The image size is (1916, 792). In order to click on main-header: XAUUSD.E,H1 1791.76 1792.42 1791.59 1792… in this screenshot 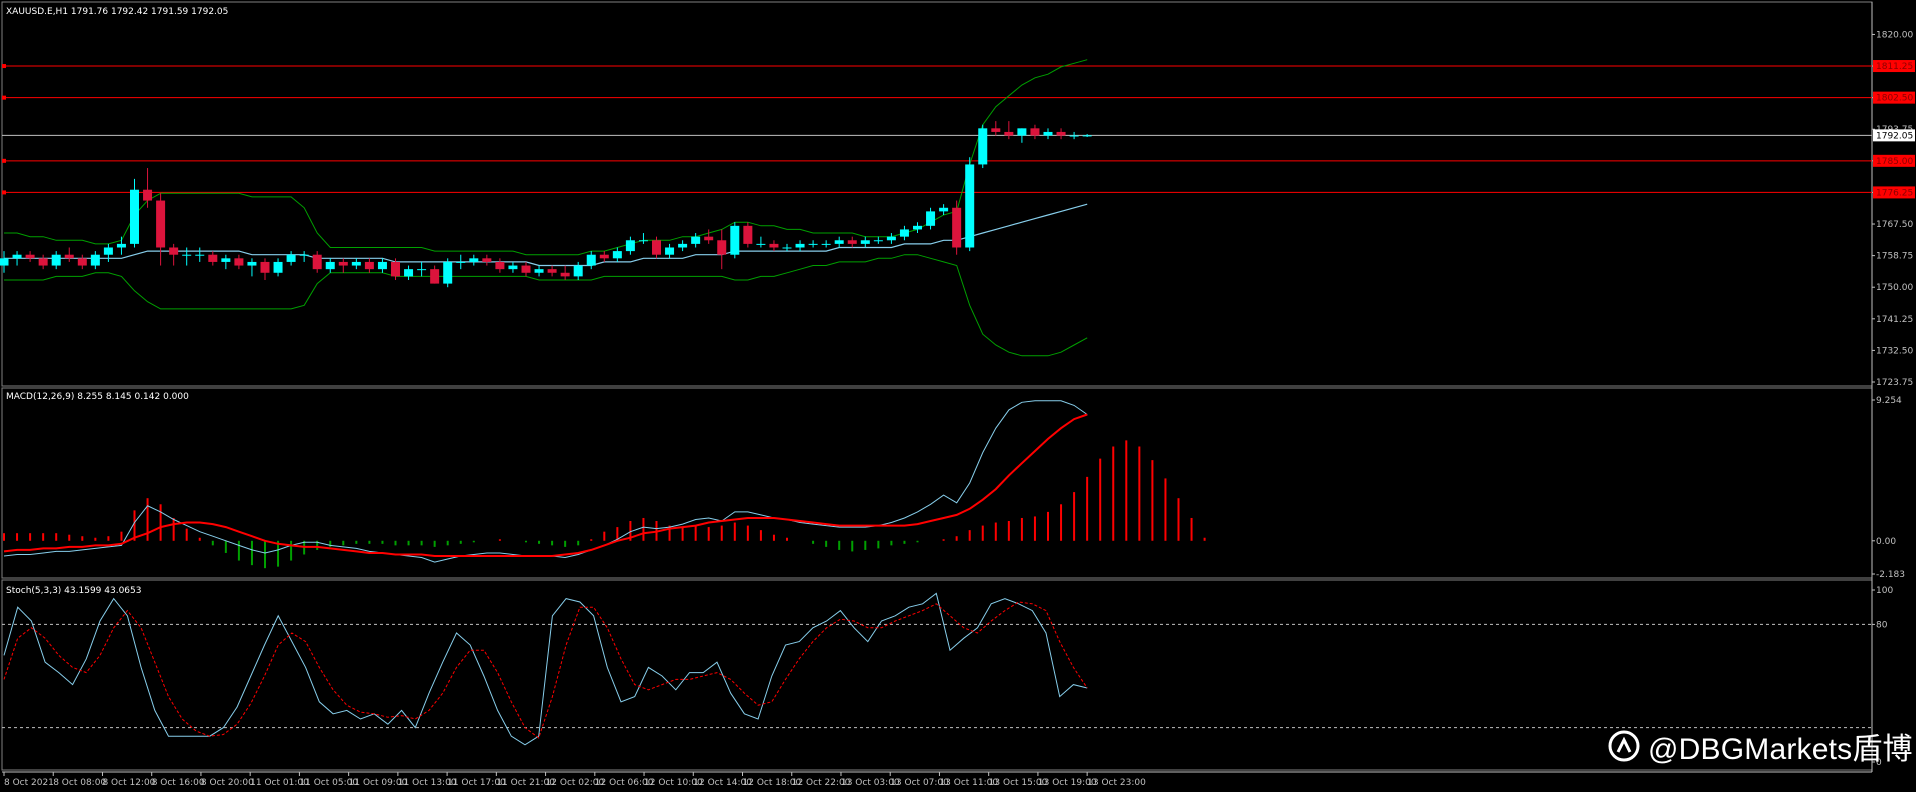, I will do `click(117, 12)`.